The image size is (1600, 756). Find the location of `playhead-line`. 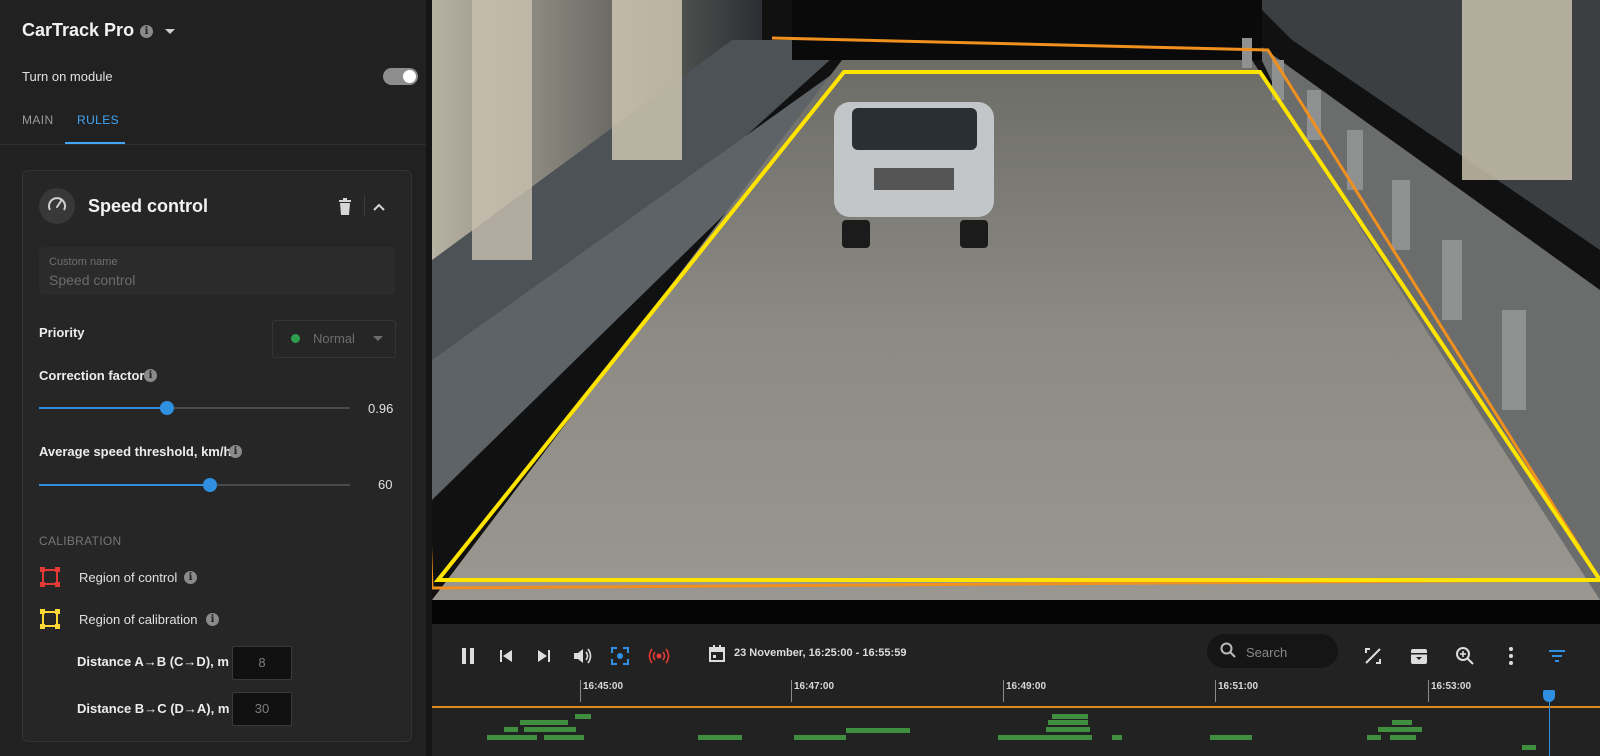

playhead-line is located at coordinates (1549, 728).